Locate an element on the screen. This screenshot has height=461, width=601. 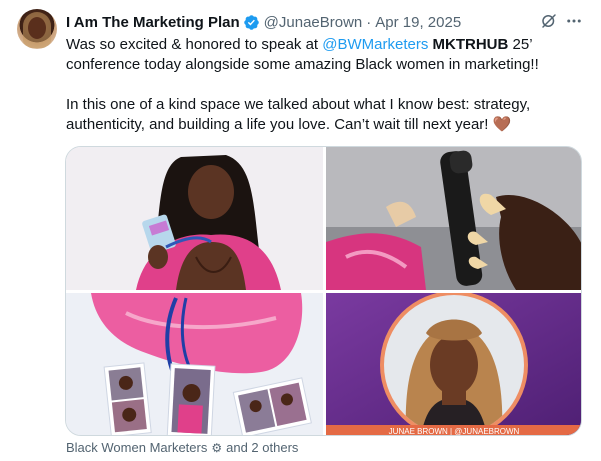
text-run: Was so excited & honored to speak at is located at coordinates (194, 44).